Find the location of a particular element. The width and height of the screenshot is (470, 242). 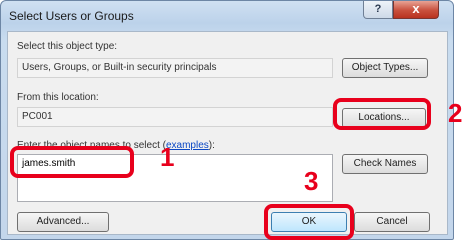

object-type-label: Select this object type: is located at coordinates (67, 46).